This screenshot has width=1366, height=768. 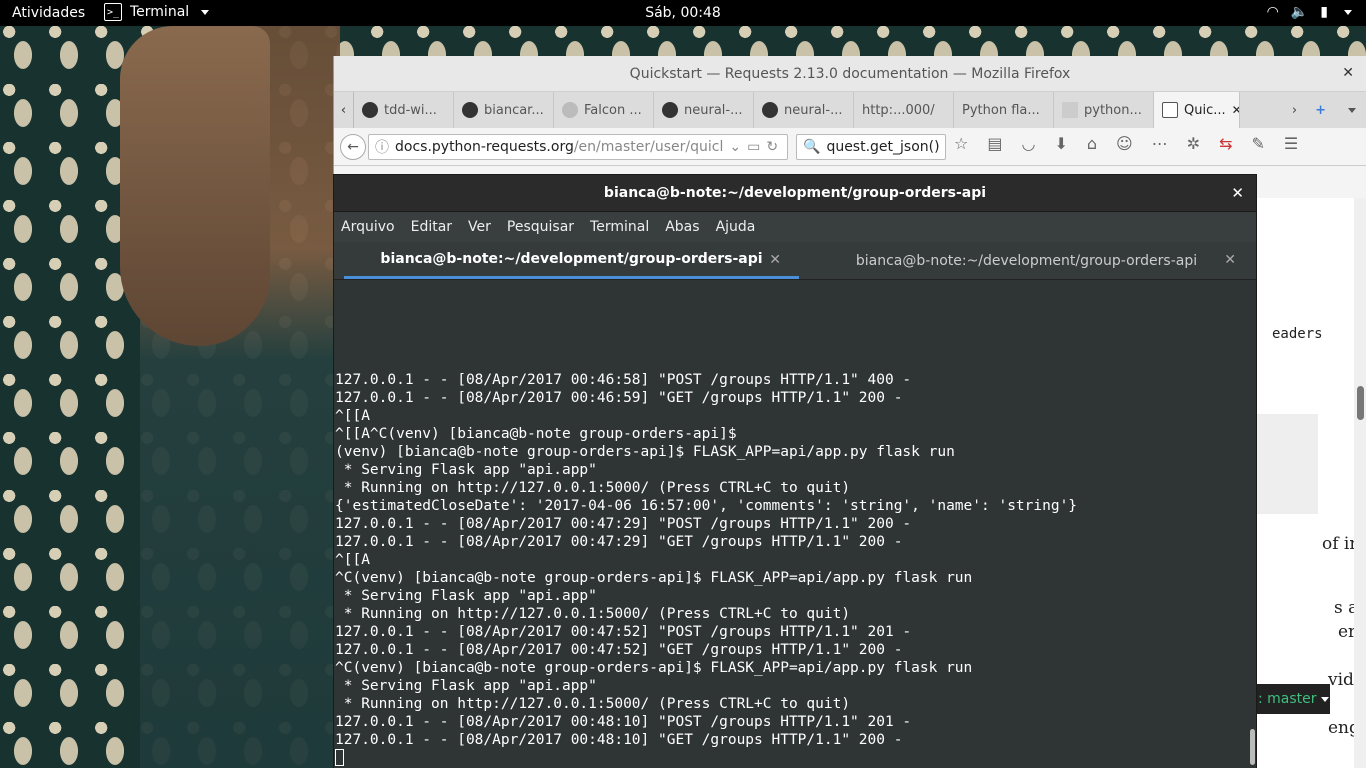 I want to click on tabs-scroll-right-button: ›, so click(x=1294, y=110).